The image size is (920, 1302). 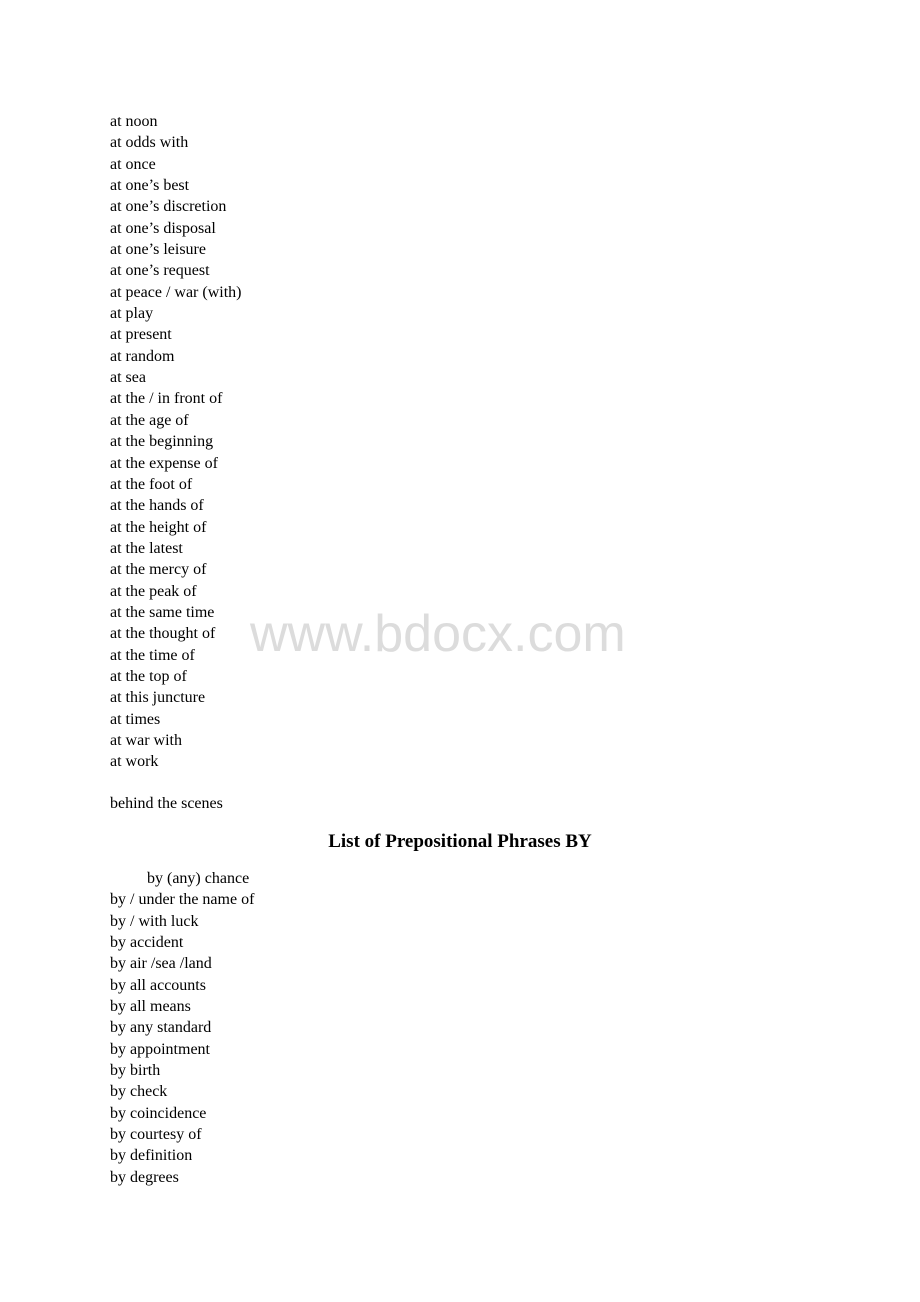 I want to click on phrase-item: at peace / war (with), so click(x=176, y=292).